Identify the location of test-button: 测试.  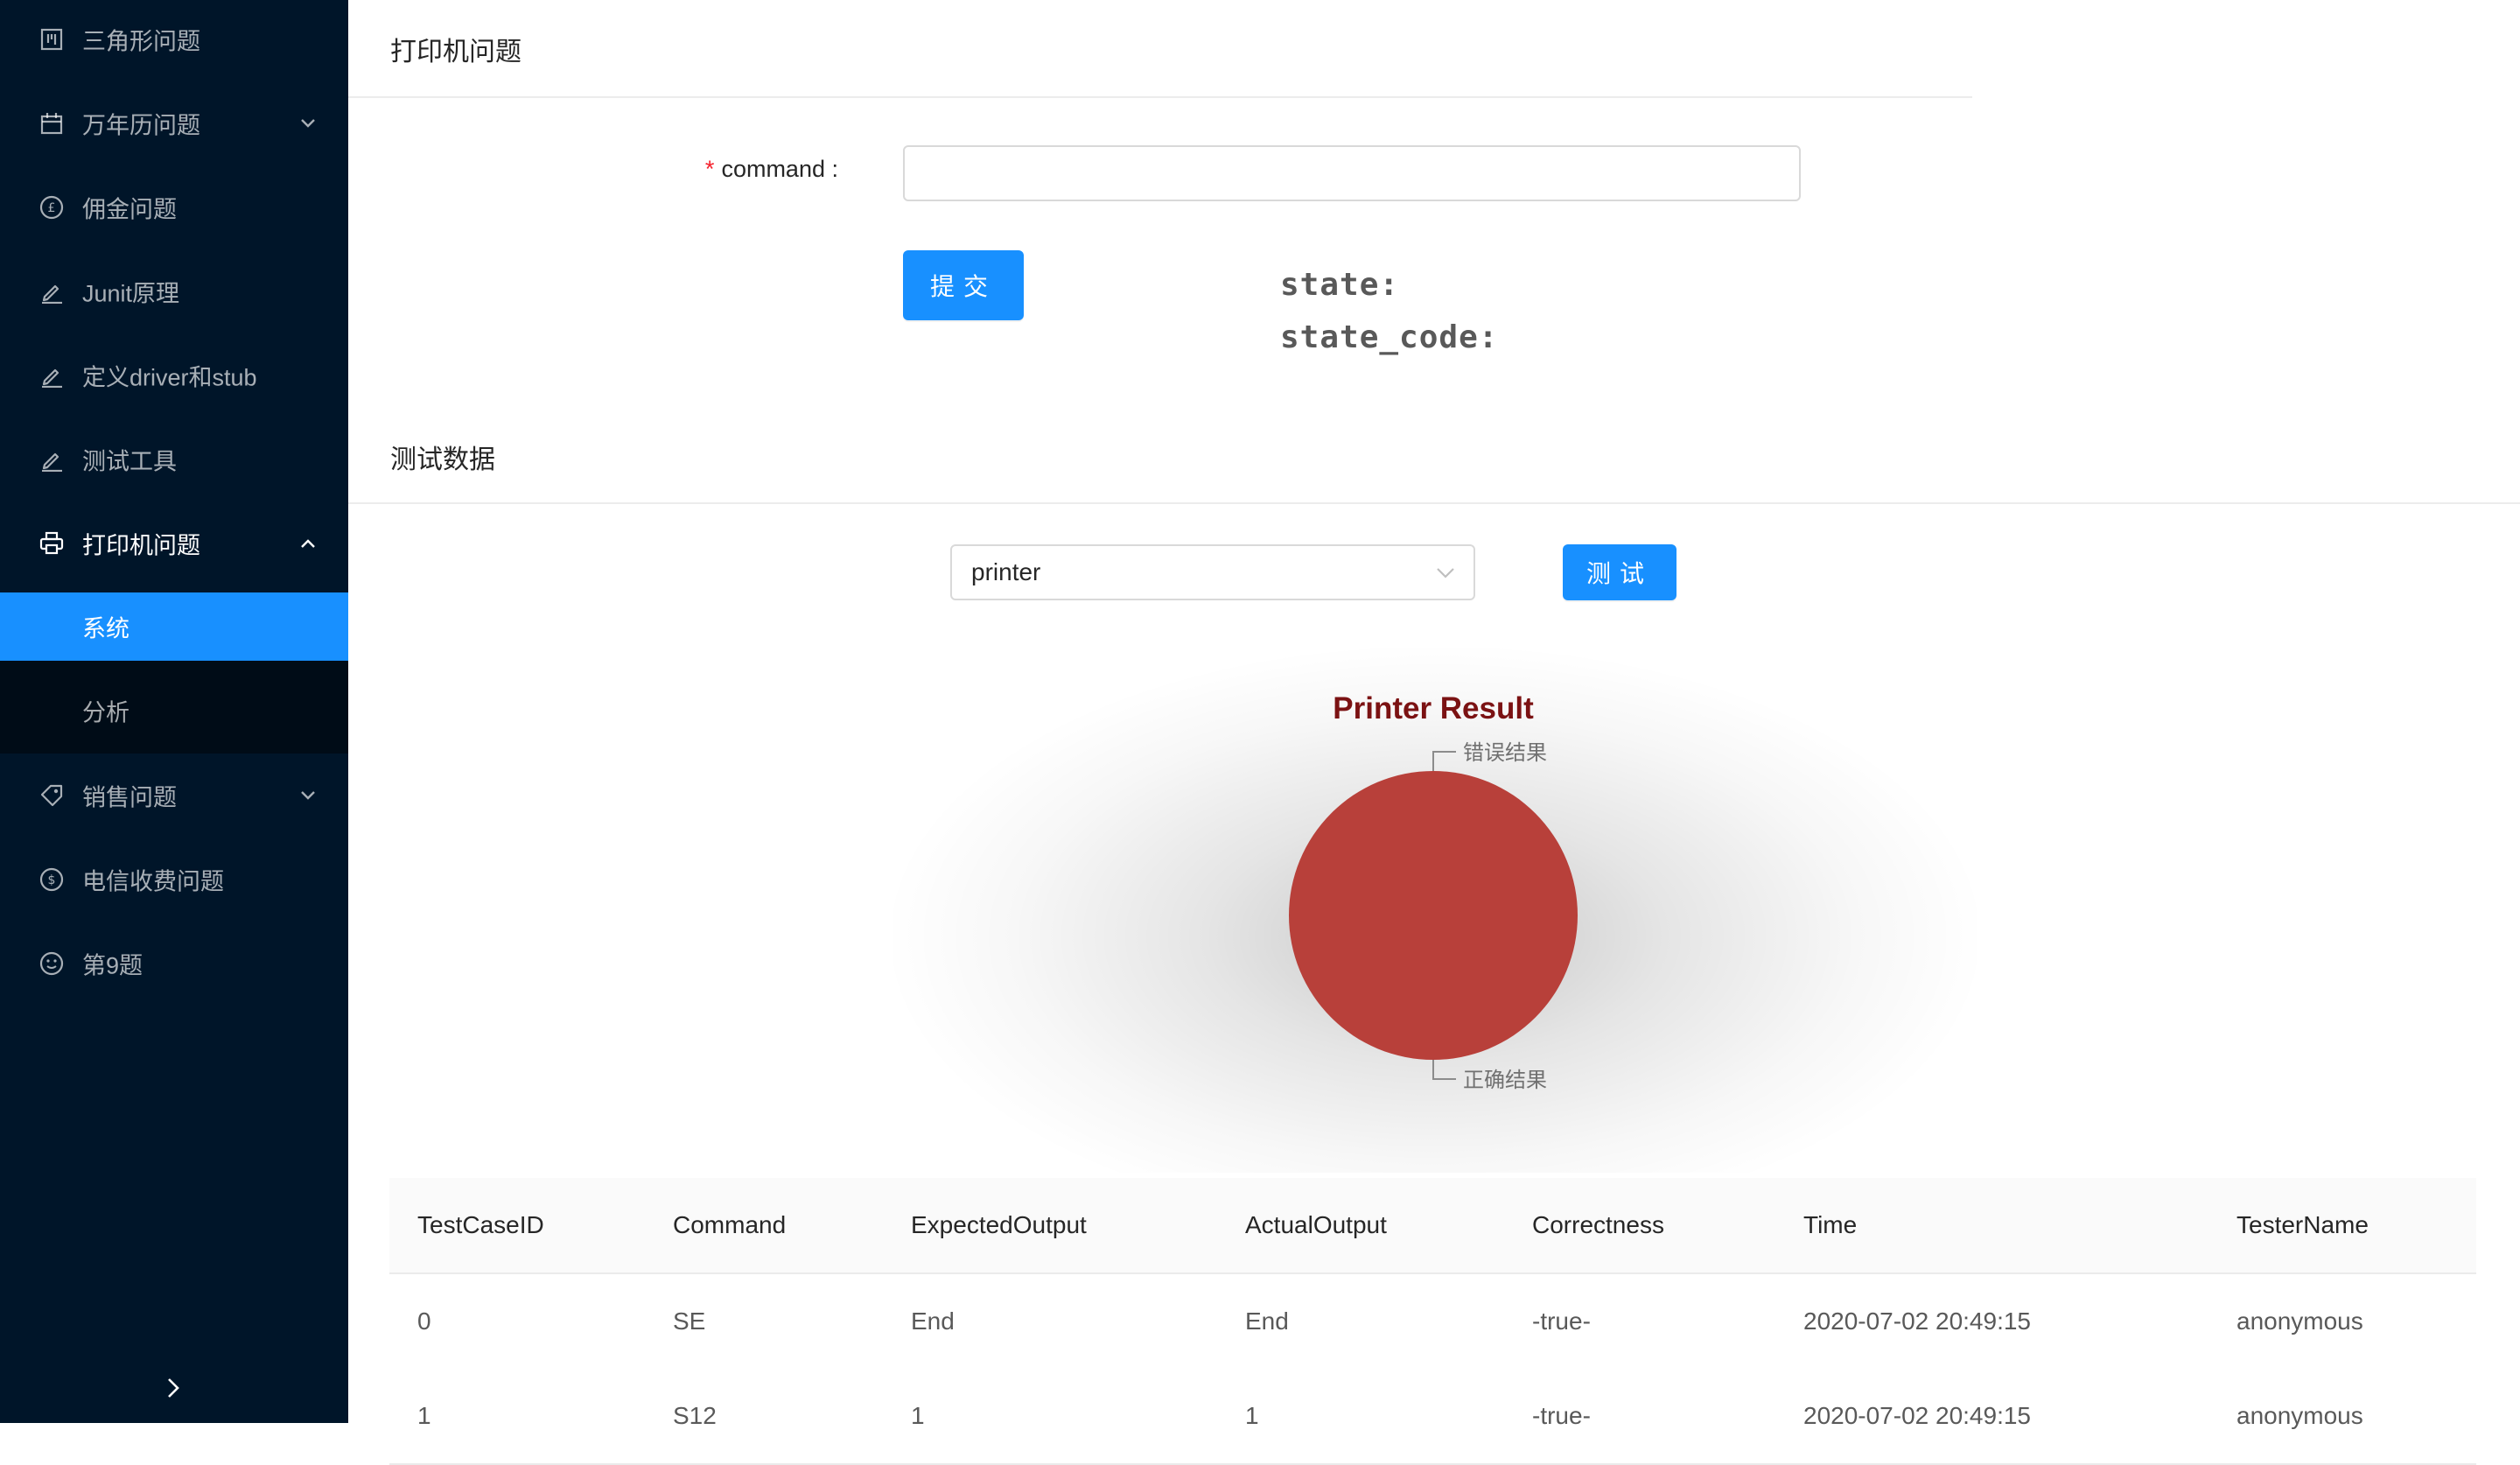
(1619, 572).